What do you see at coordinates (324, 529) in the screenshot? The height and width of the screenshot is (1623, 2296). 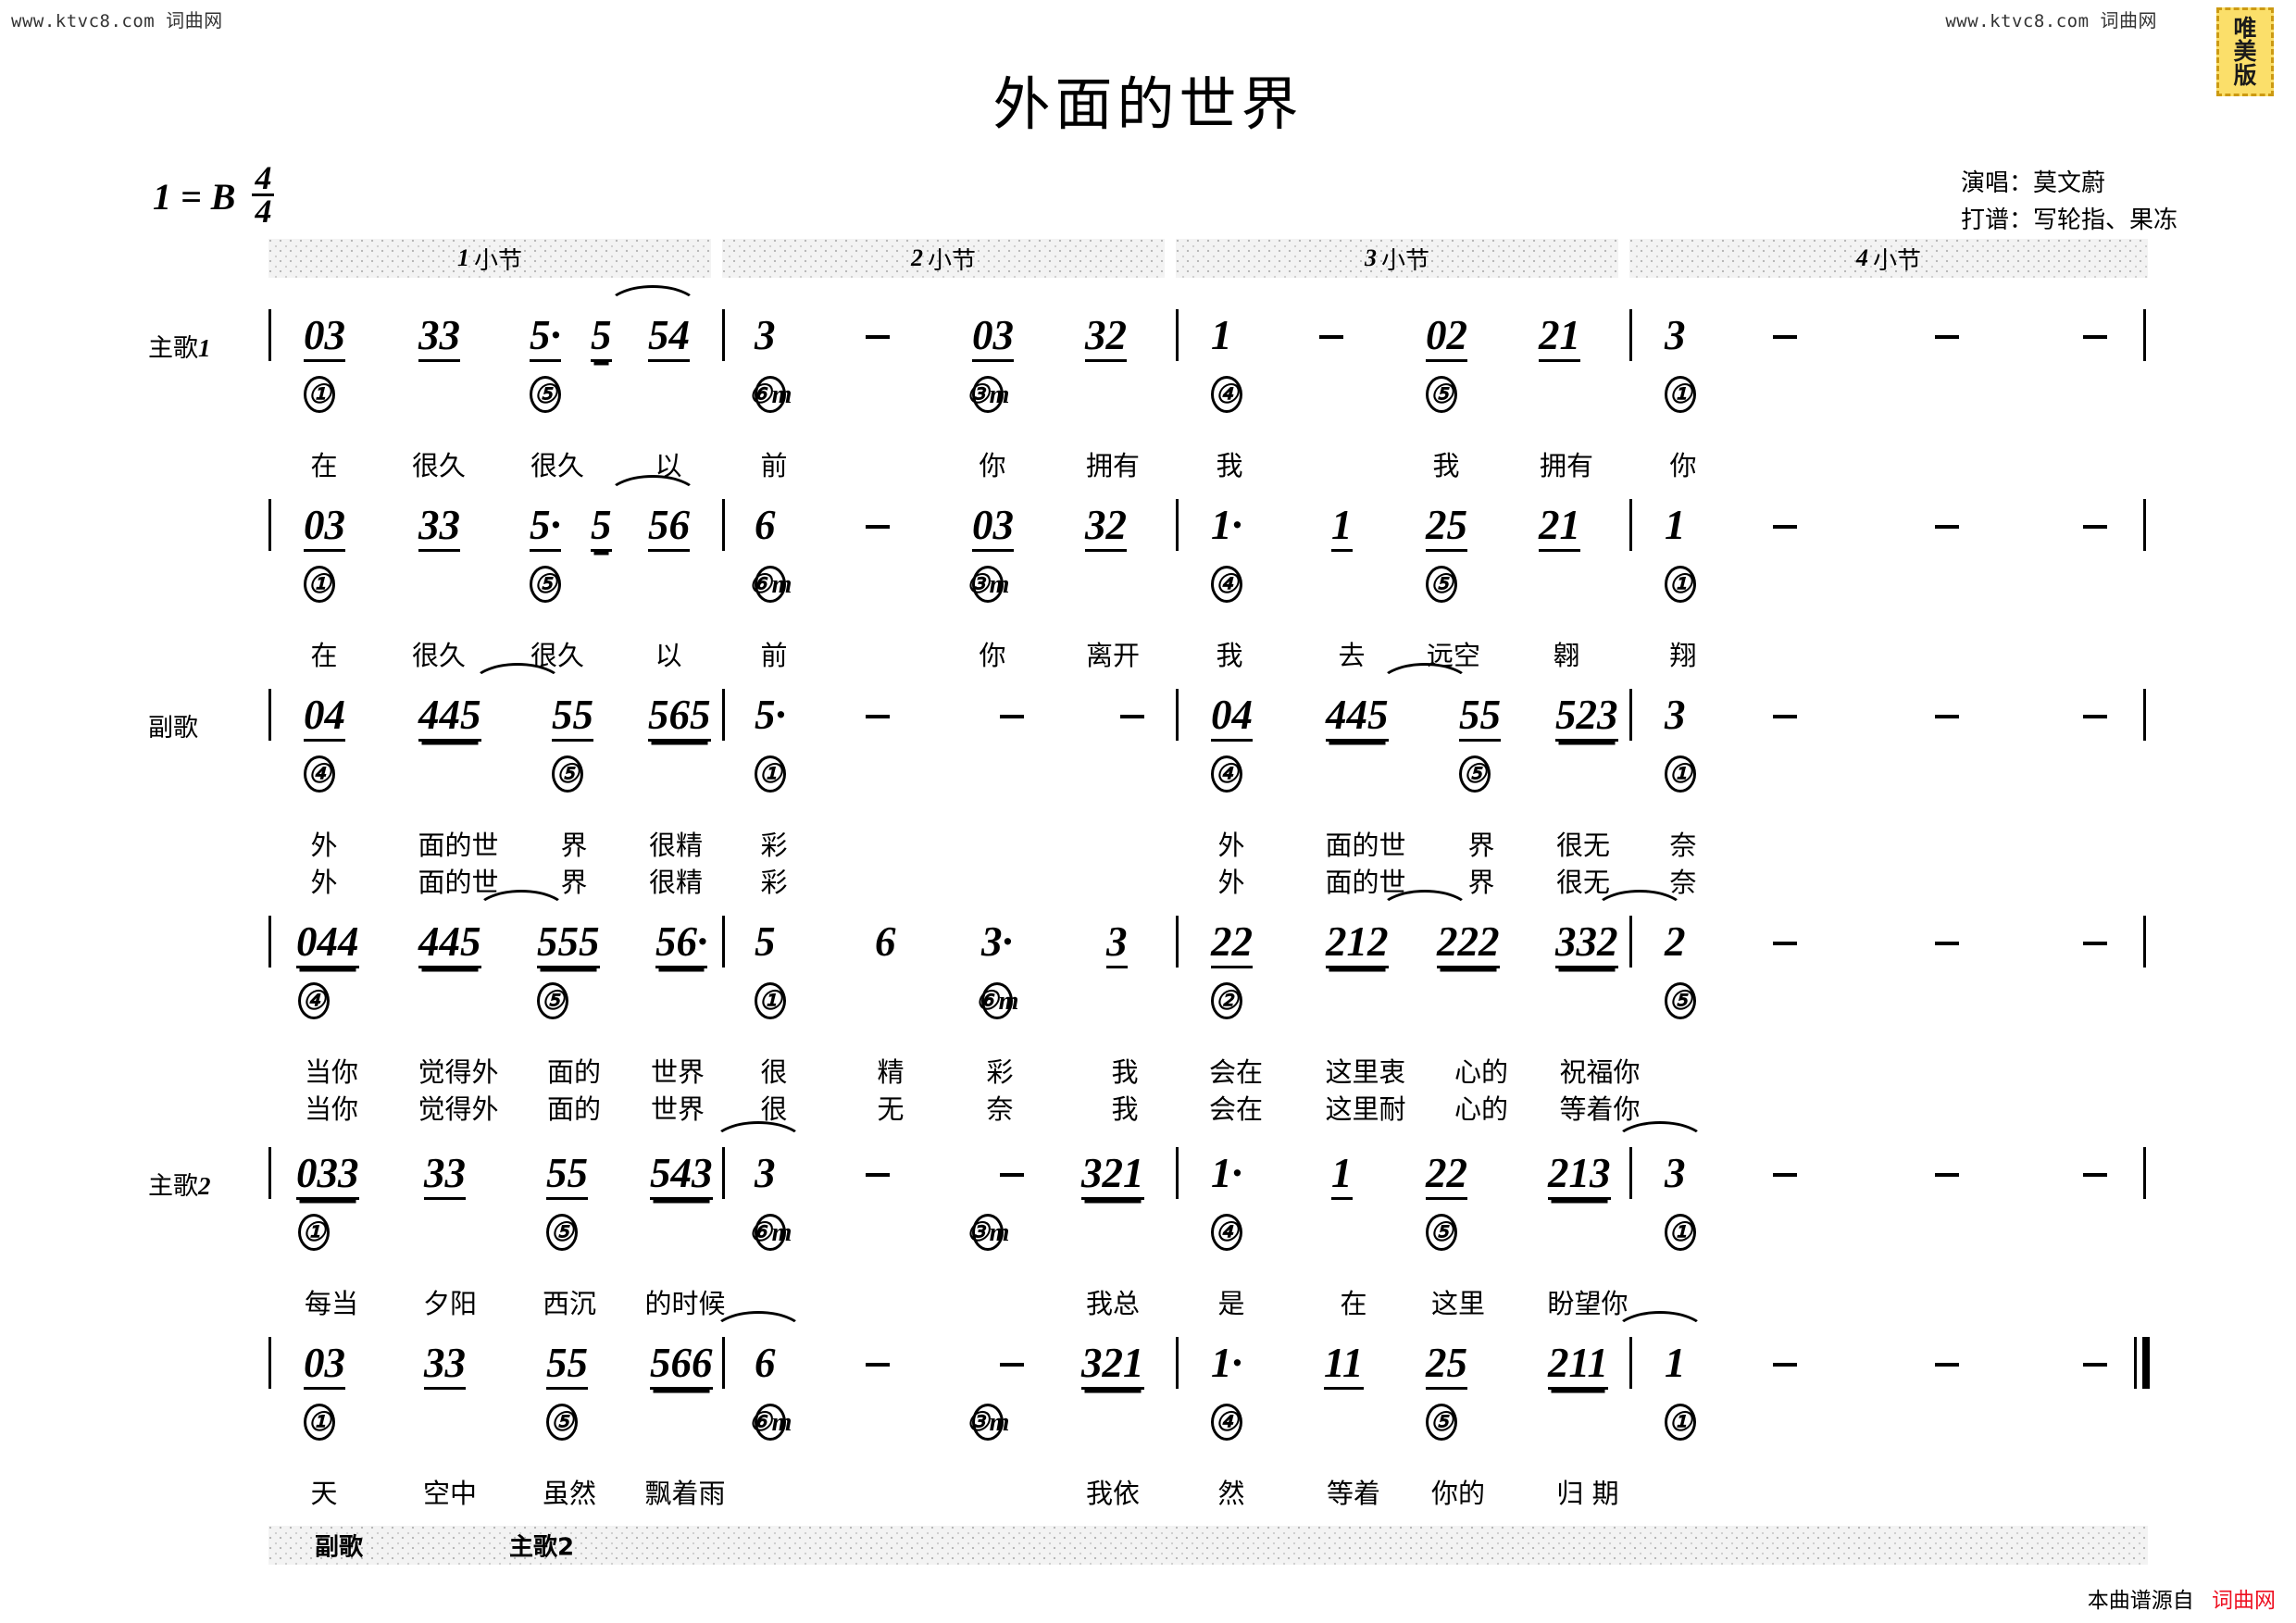 I see `note-token: 03` at bounding box center [324, 529].